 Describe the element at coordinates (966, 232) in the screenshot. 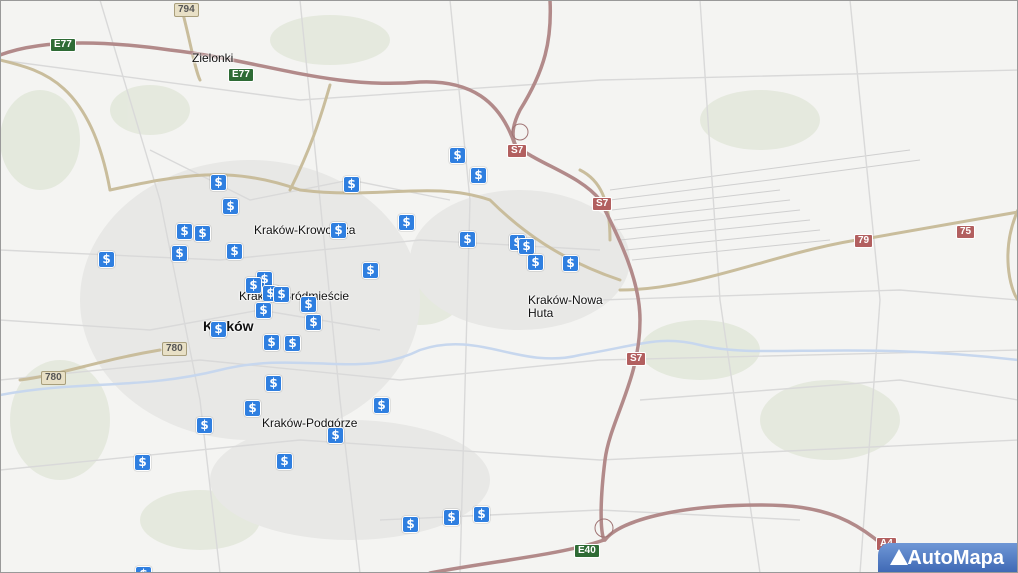

I see `road-shield-75: 75` at that location.